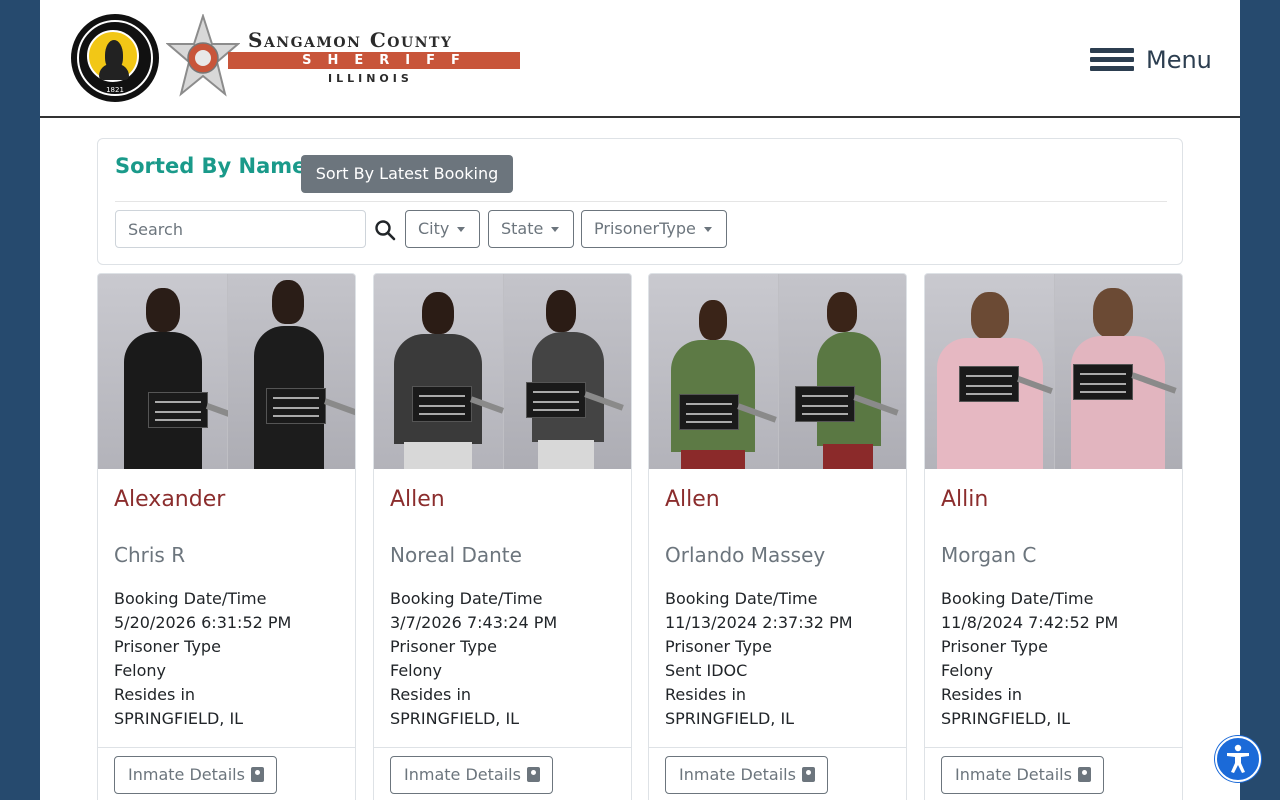  I want to click on filter-divider, so click(641, 201).